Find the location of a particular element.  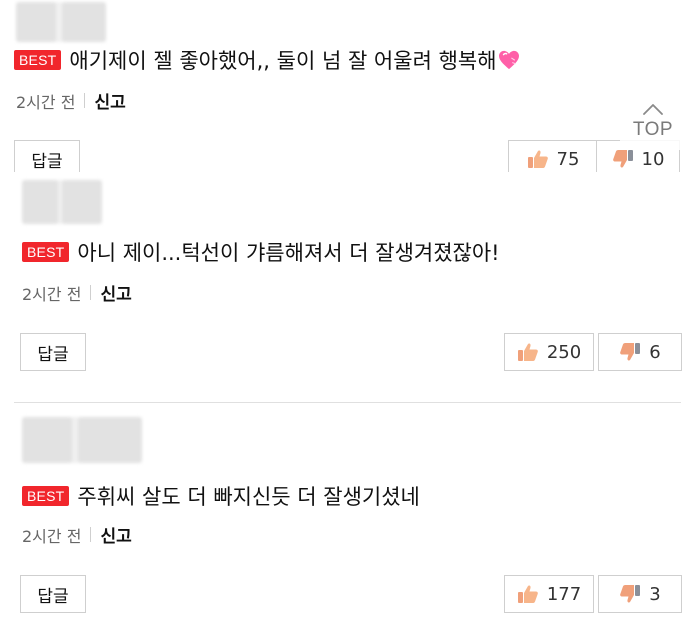

comment-text: 주휘씨 살도 더 빠지신듯 더 잘생기셨네 is located at coordinates (248, 497).